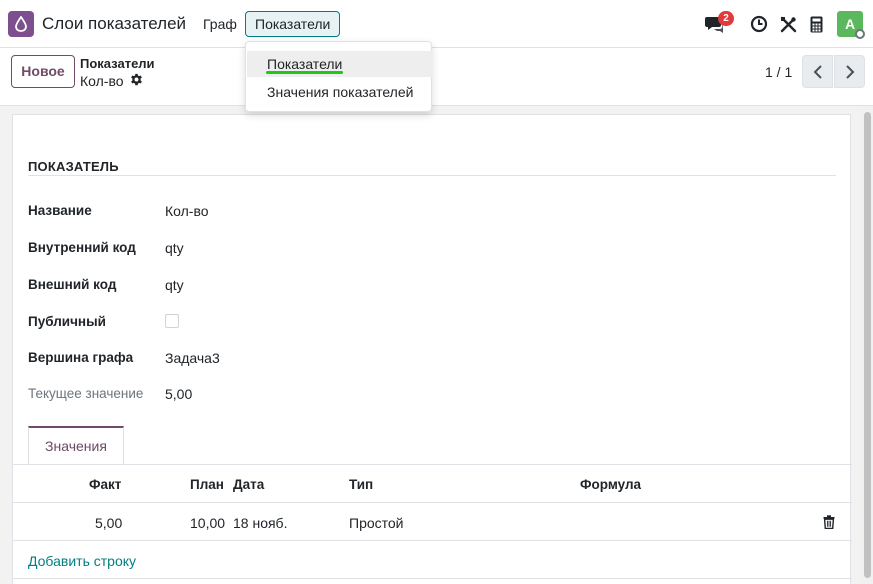 This screenshot has height=584, width=873. I want to click on breadcrumb-current: Кол-во, so click(111, 81).